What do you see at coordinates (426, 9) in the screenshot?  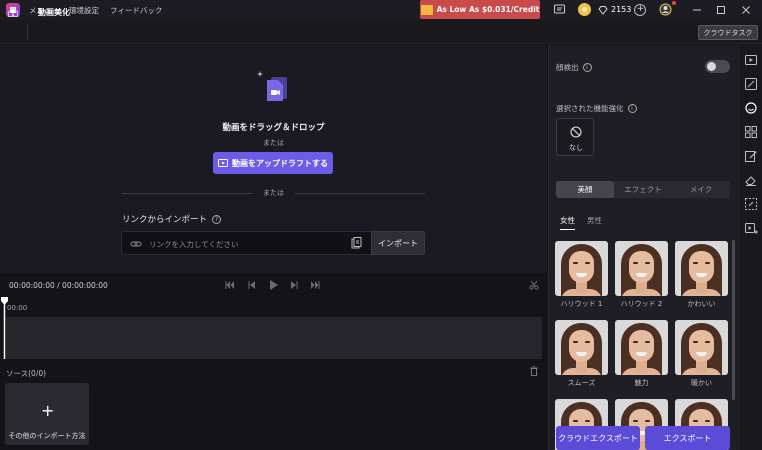 I see `gift-icon` at bounding box center [426, 9].